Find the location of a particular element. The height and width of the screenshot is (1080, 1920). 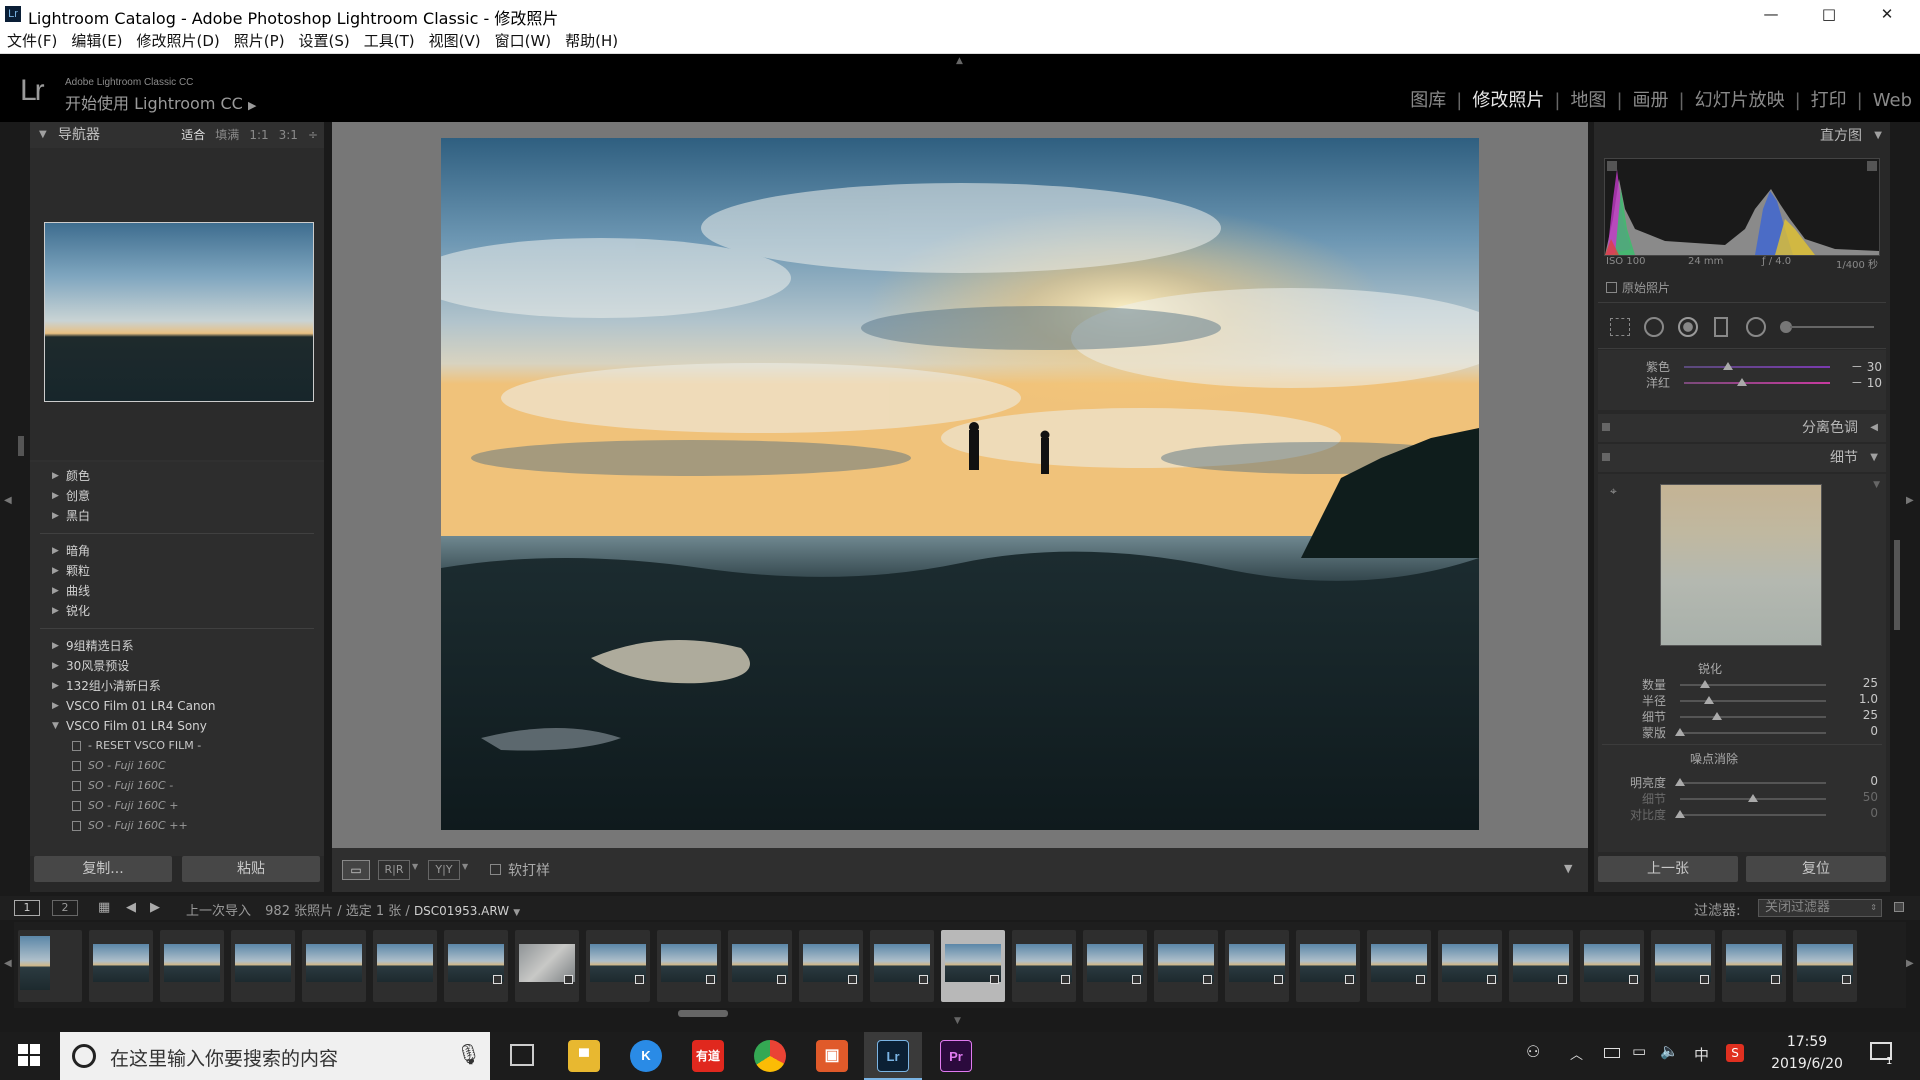

zoom-fit: 适合 is located at coordinates (193, 135).